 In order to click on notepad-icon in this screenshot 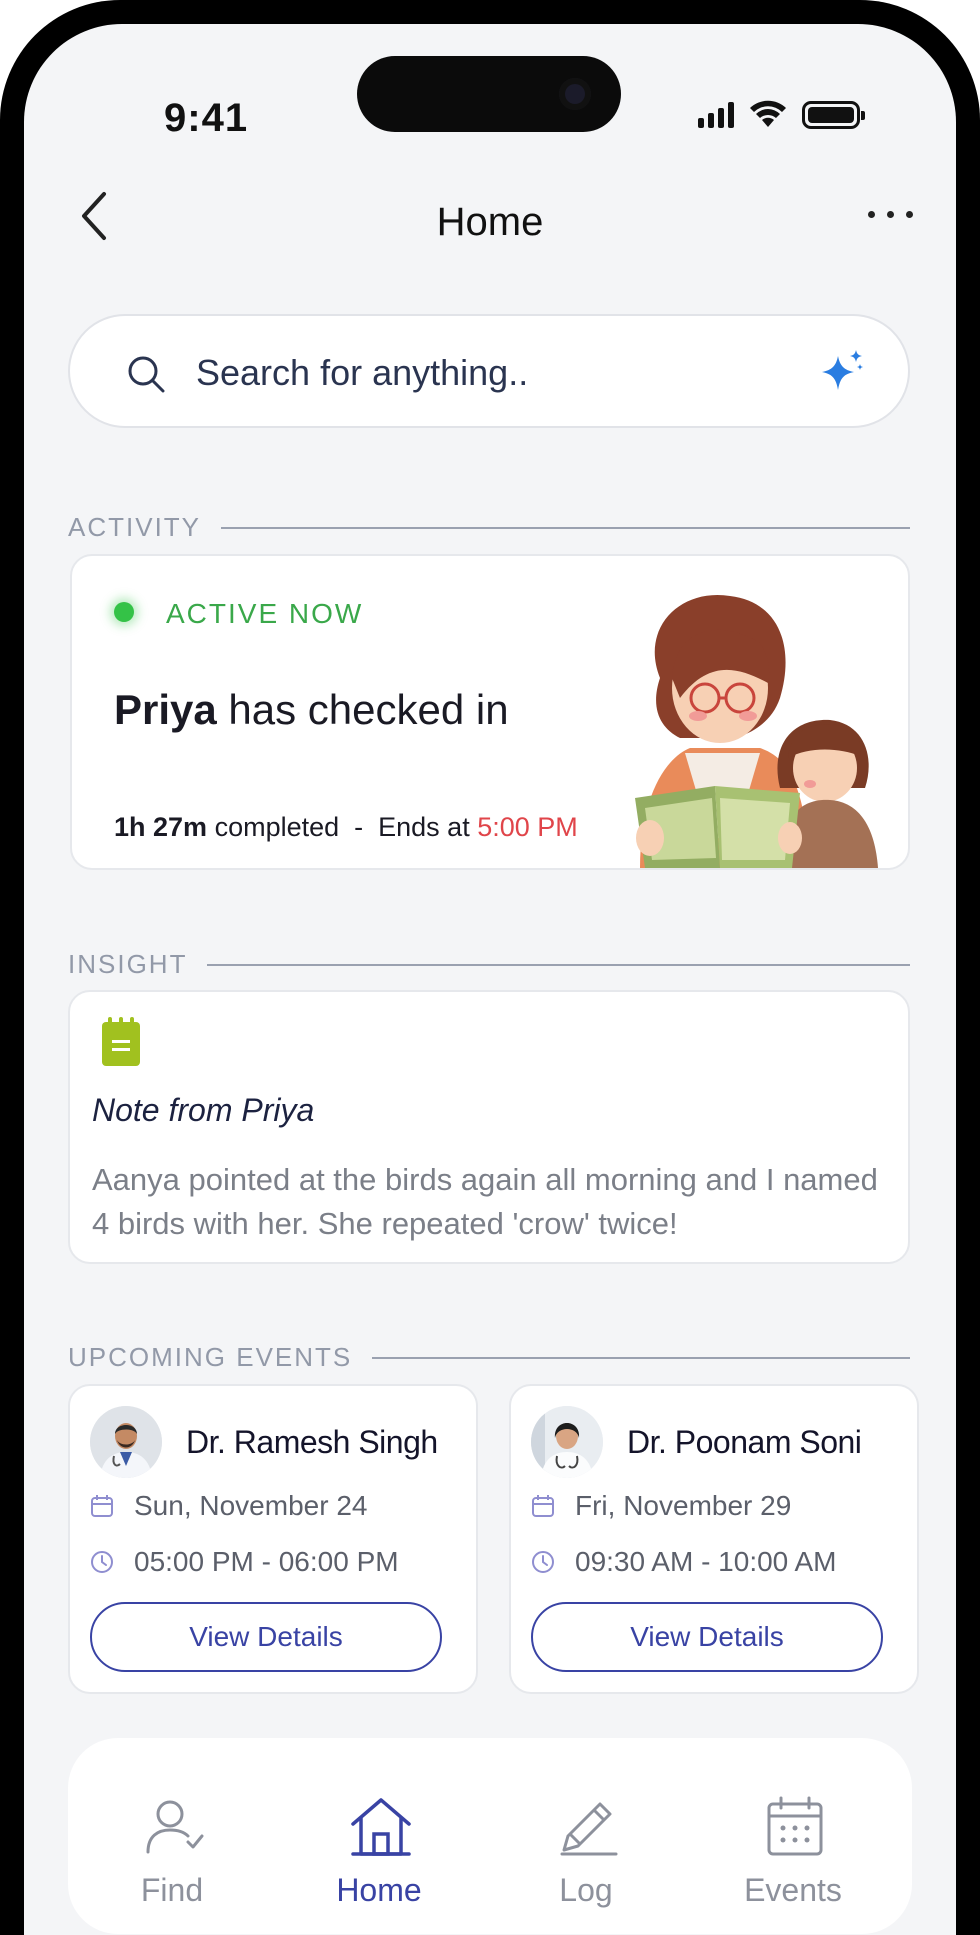, I will do `click(121, 1041)`.